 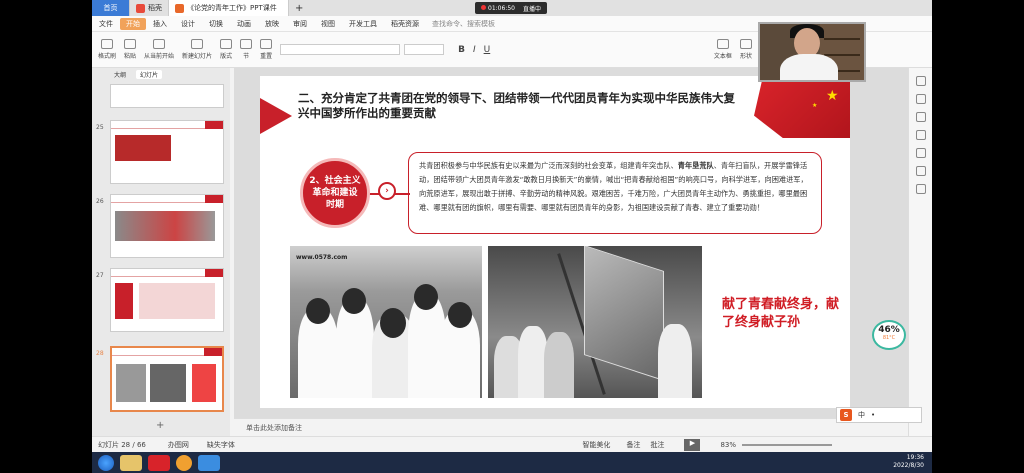 What do you see at coordinates (571, 427) in the screenshot?
I see `notes-area: 单击此处添加备注` at bounding box center [571, 427].